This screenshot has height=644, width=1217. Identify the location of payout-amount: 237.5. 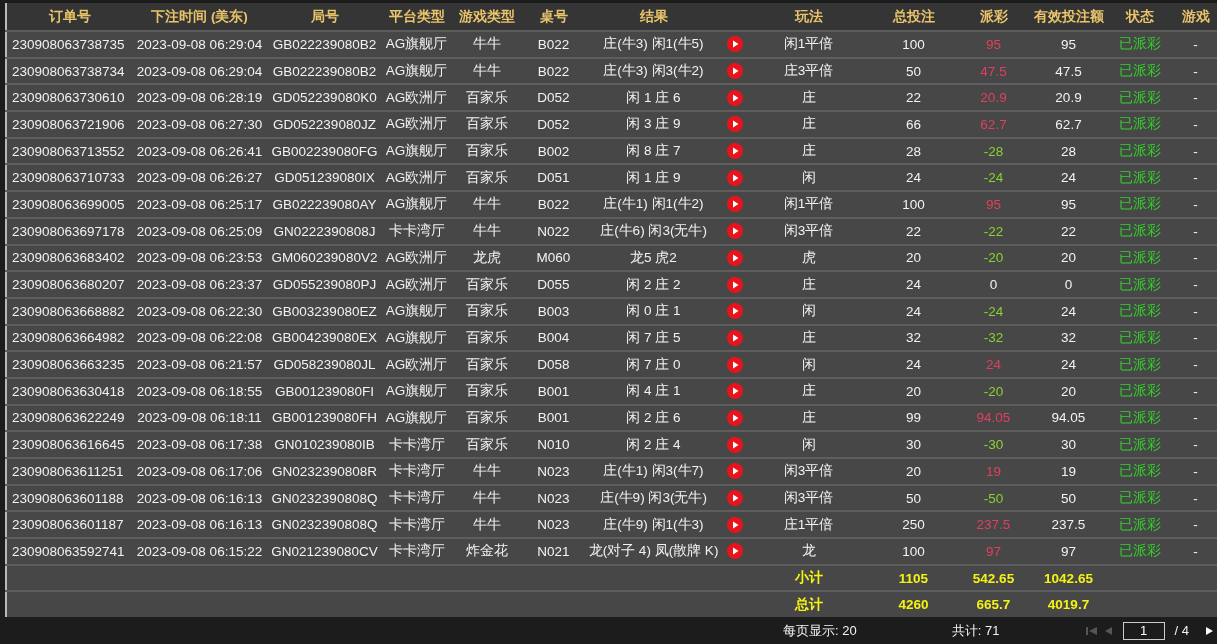
(993, 525).